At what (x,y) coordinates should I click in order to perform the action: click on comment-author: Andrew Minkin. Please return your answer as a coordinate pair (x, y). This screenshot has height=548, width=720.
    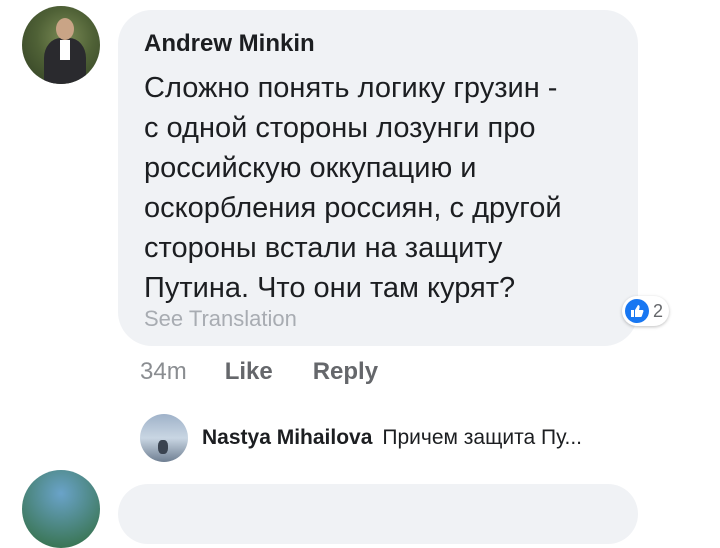
    Looking at the image, I should click on (229, 44).